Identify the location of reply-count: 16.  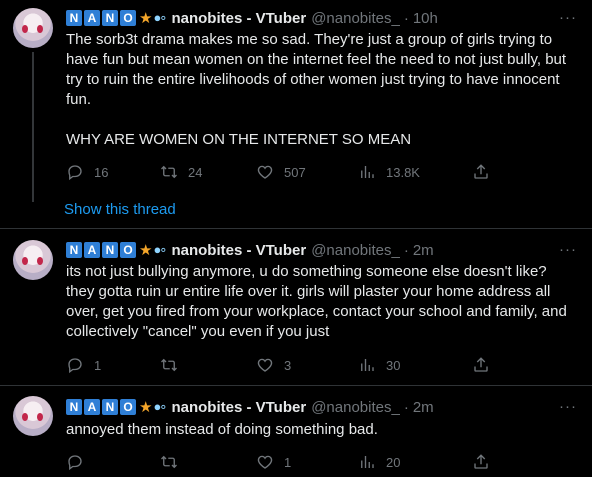
(101, 172).